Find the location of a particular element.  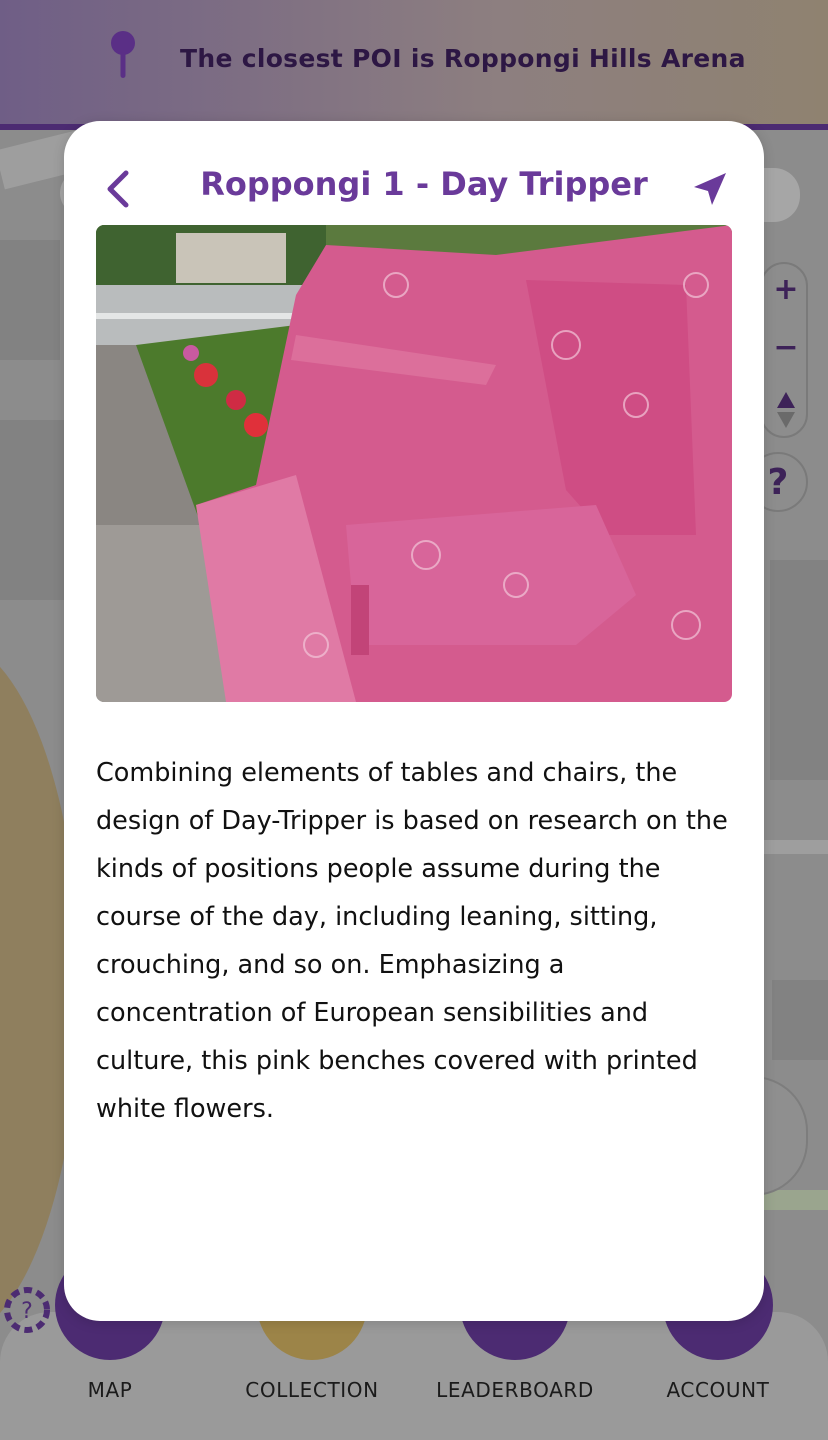

chevron-left-icon is located at coordinates (118, 189).